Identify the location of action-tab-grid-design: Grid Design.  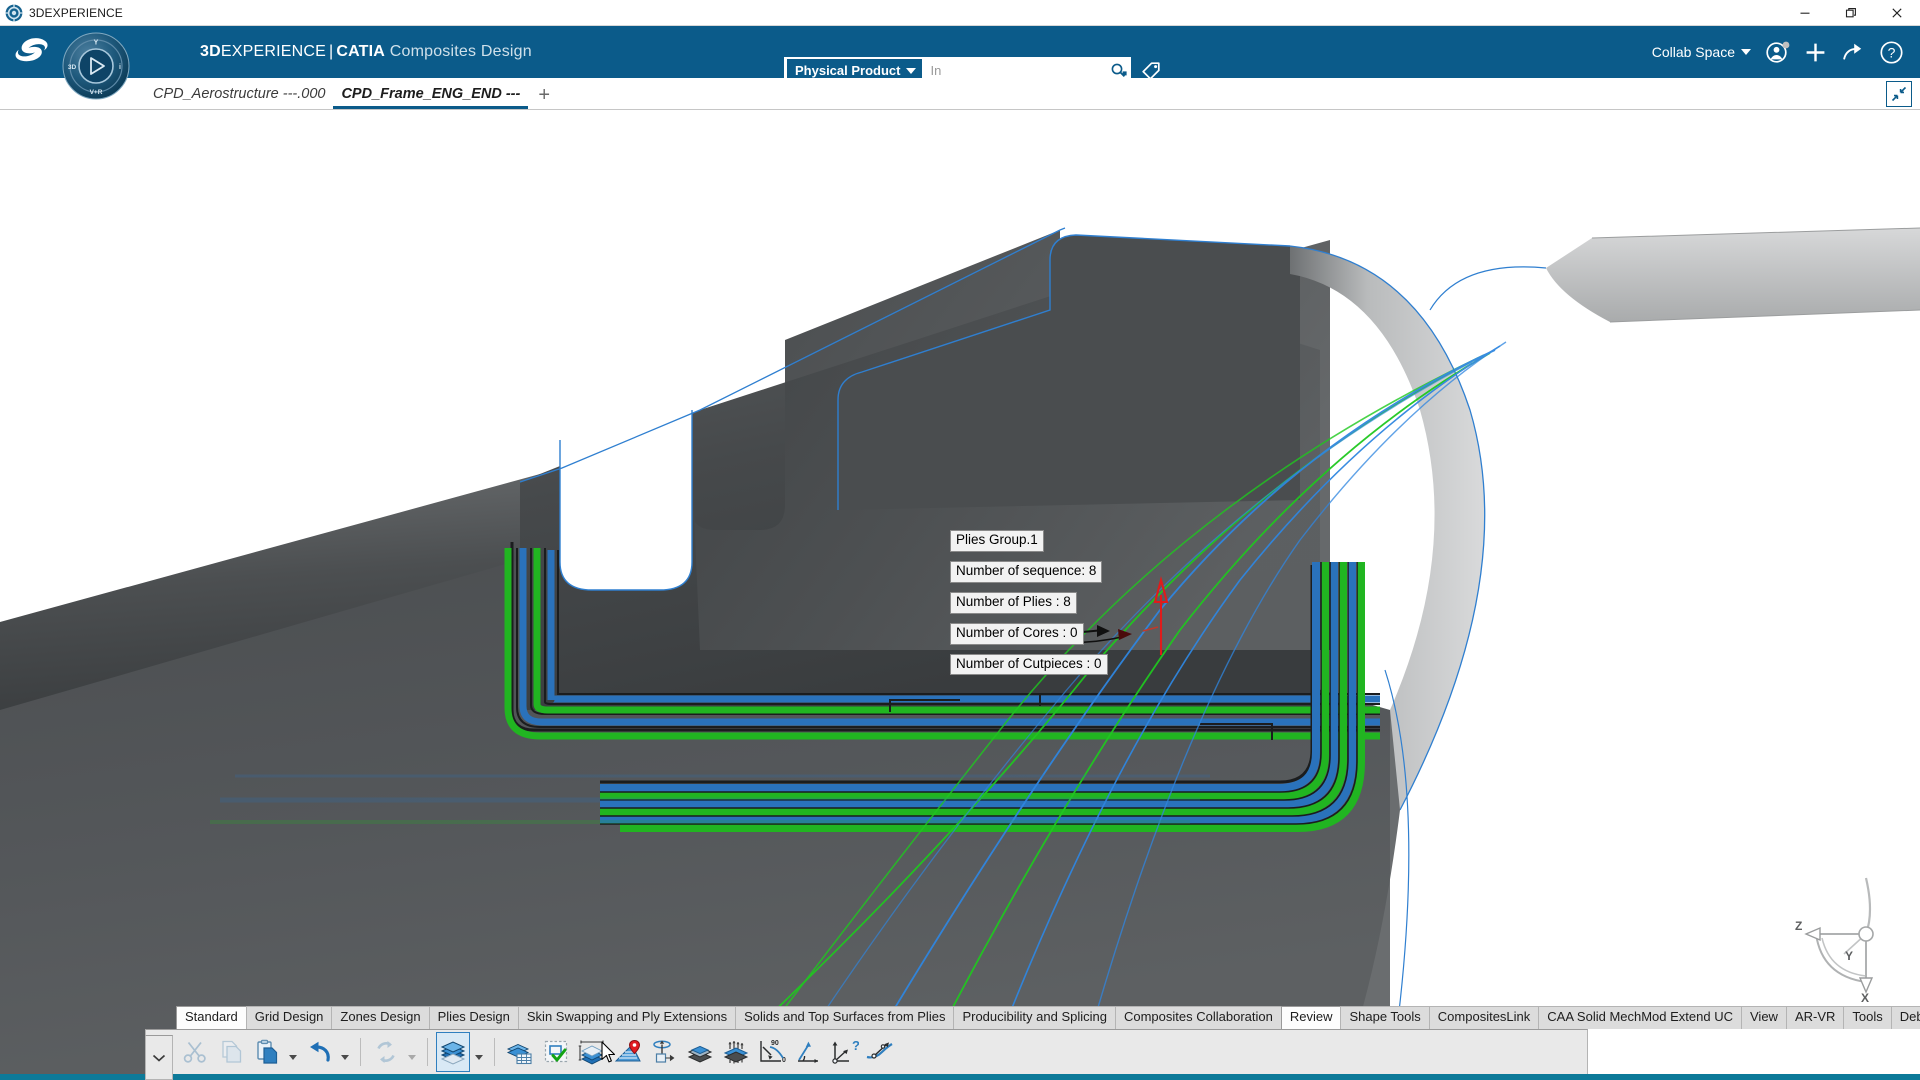
(289, 1017).